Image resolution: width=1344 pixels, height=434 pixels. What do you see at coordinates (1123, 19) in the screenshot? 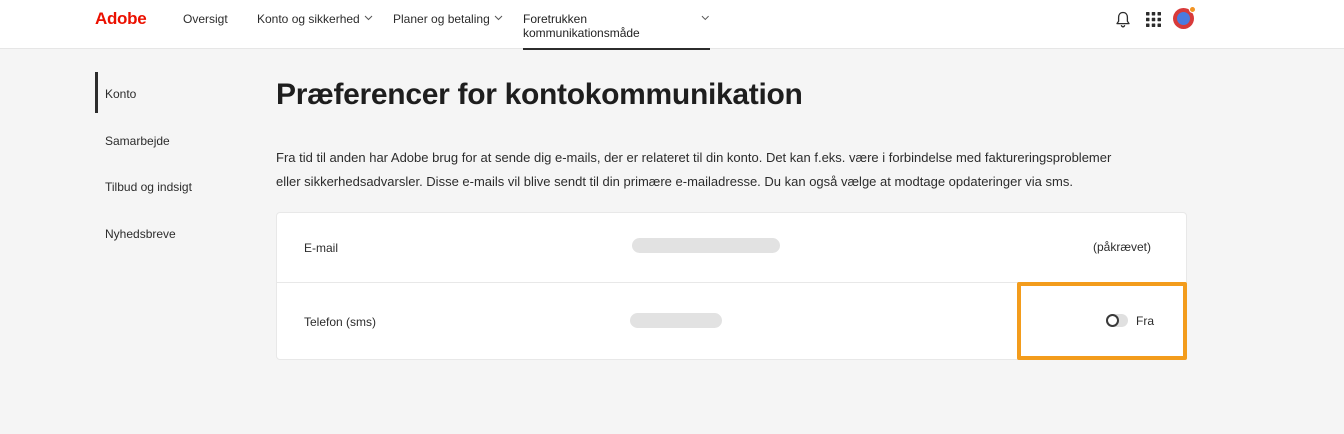
I see `bell-icon` at bounding box center [1123, 19].